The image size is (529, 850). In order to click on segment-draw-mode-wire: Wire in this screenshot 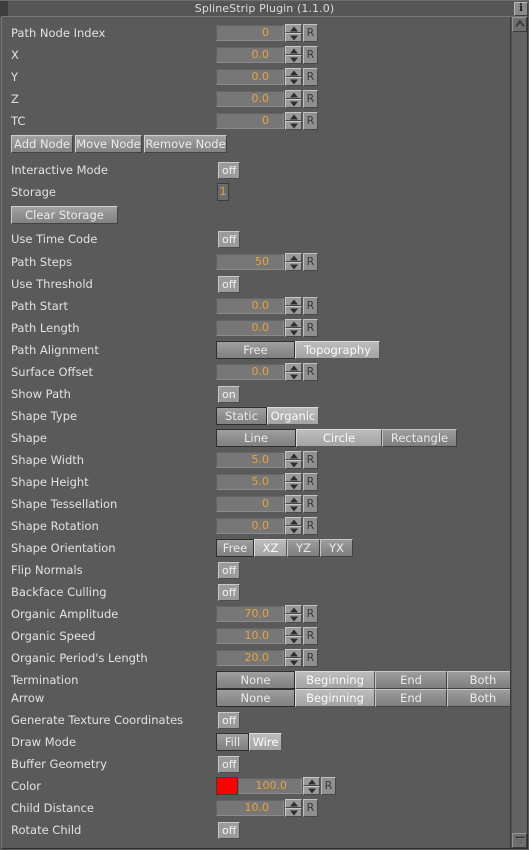, I will do `click(265, 742)`.